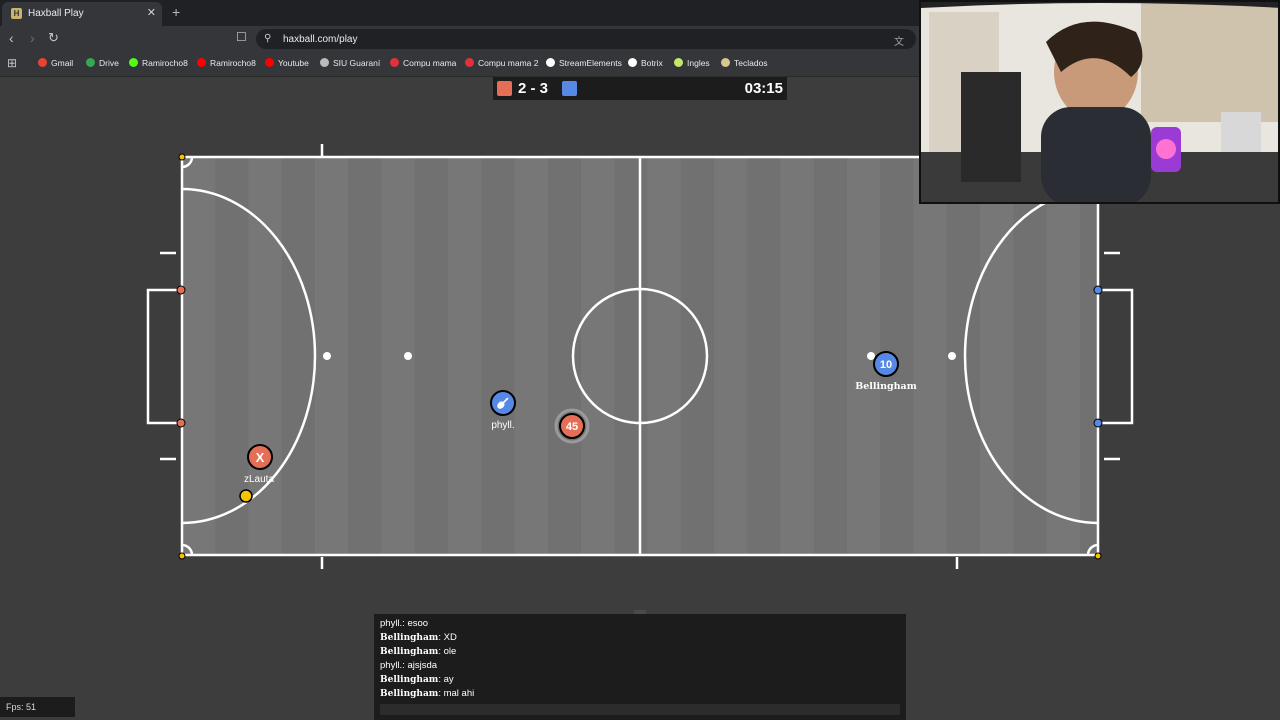 Image resolution: width=1280 pixels, height=720 pixels. I want to click on player-phyll: phyll., so click(503, 410).